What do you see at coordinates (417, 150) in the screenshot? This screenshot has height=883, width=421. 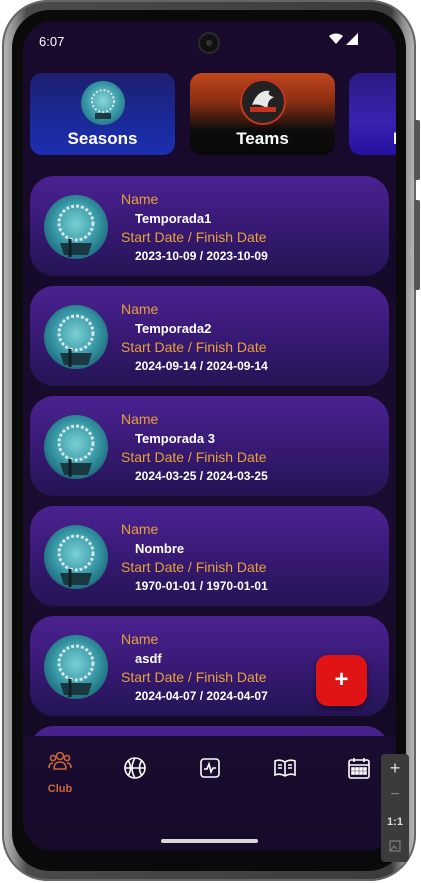 I see `power-button` at bounding box center [417, 150].